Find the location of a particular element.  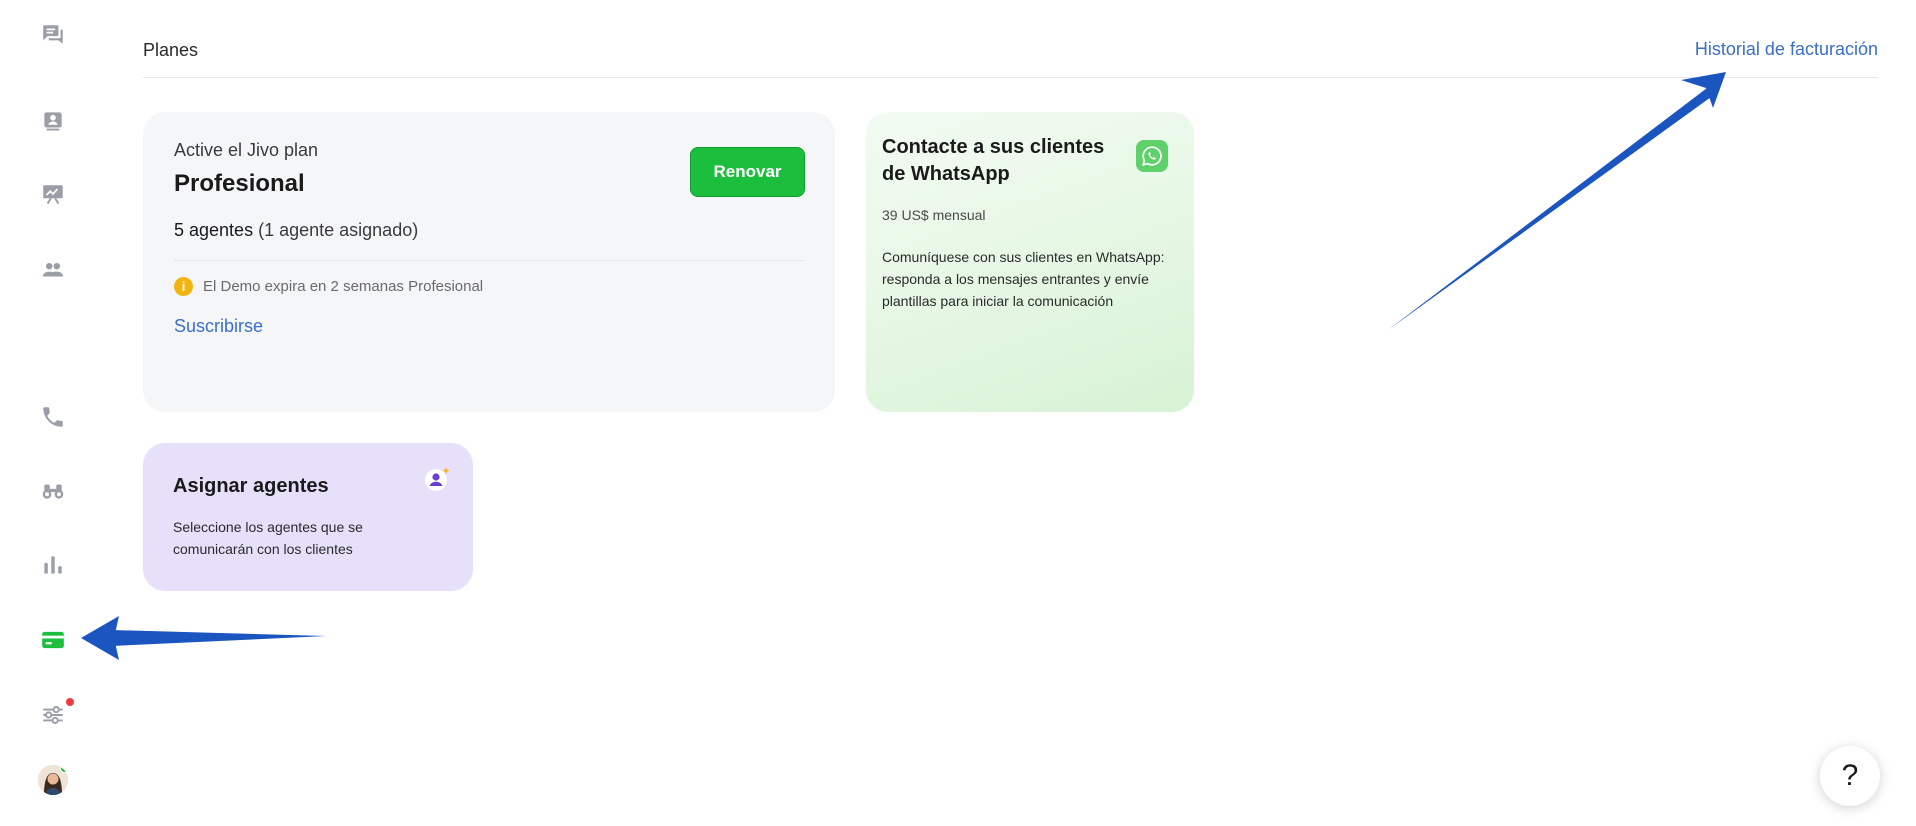

billing-card-icon is located at coordinates (53, 640).